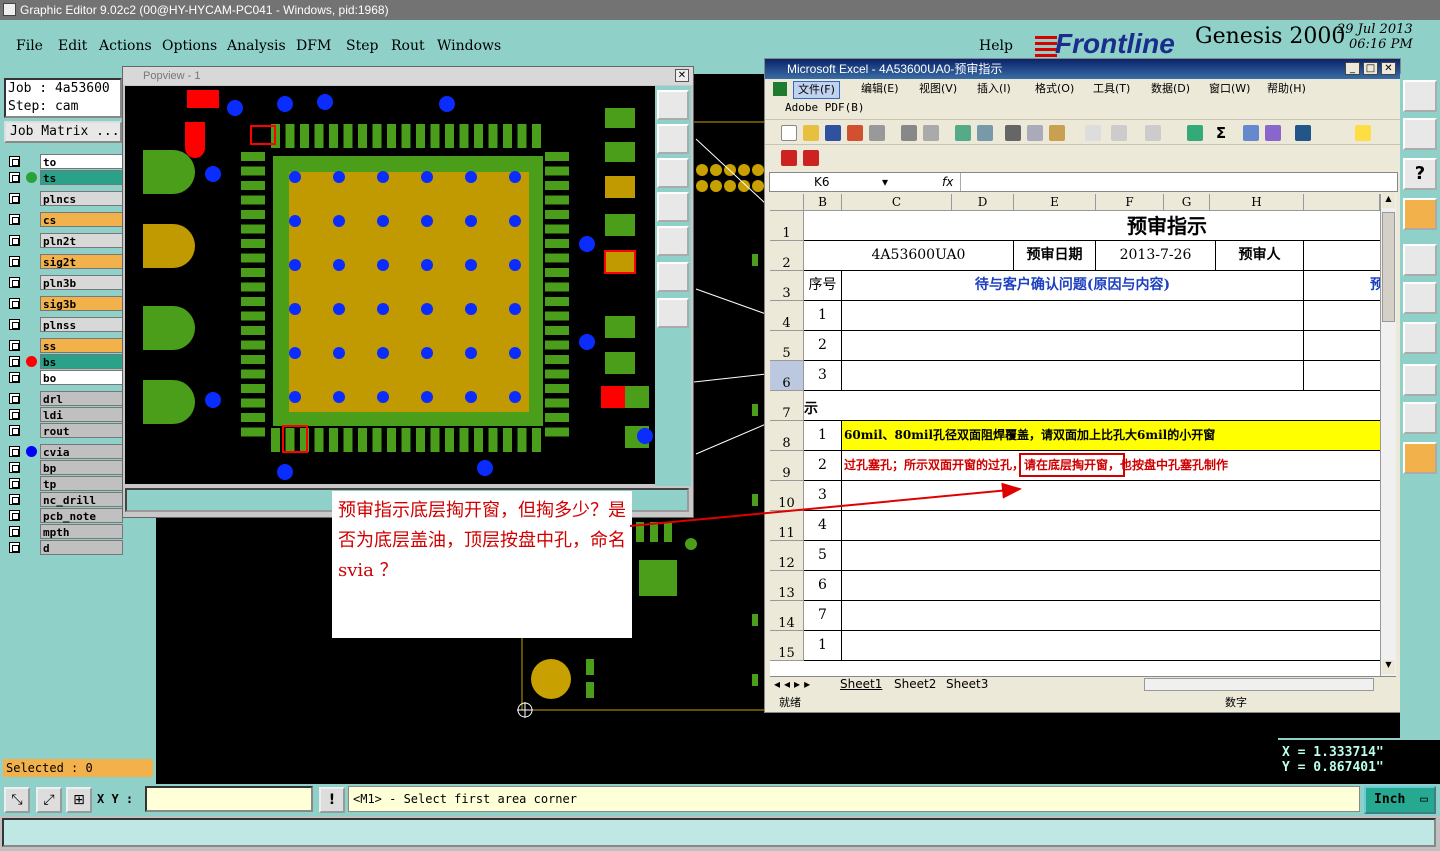 This screenshot has height=851, width=1440. Describe the element at coordinates (1093, 133) in the screenshot. I see `format-painter-icon` at that location.